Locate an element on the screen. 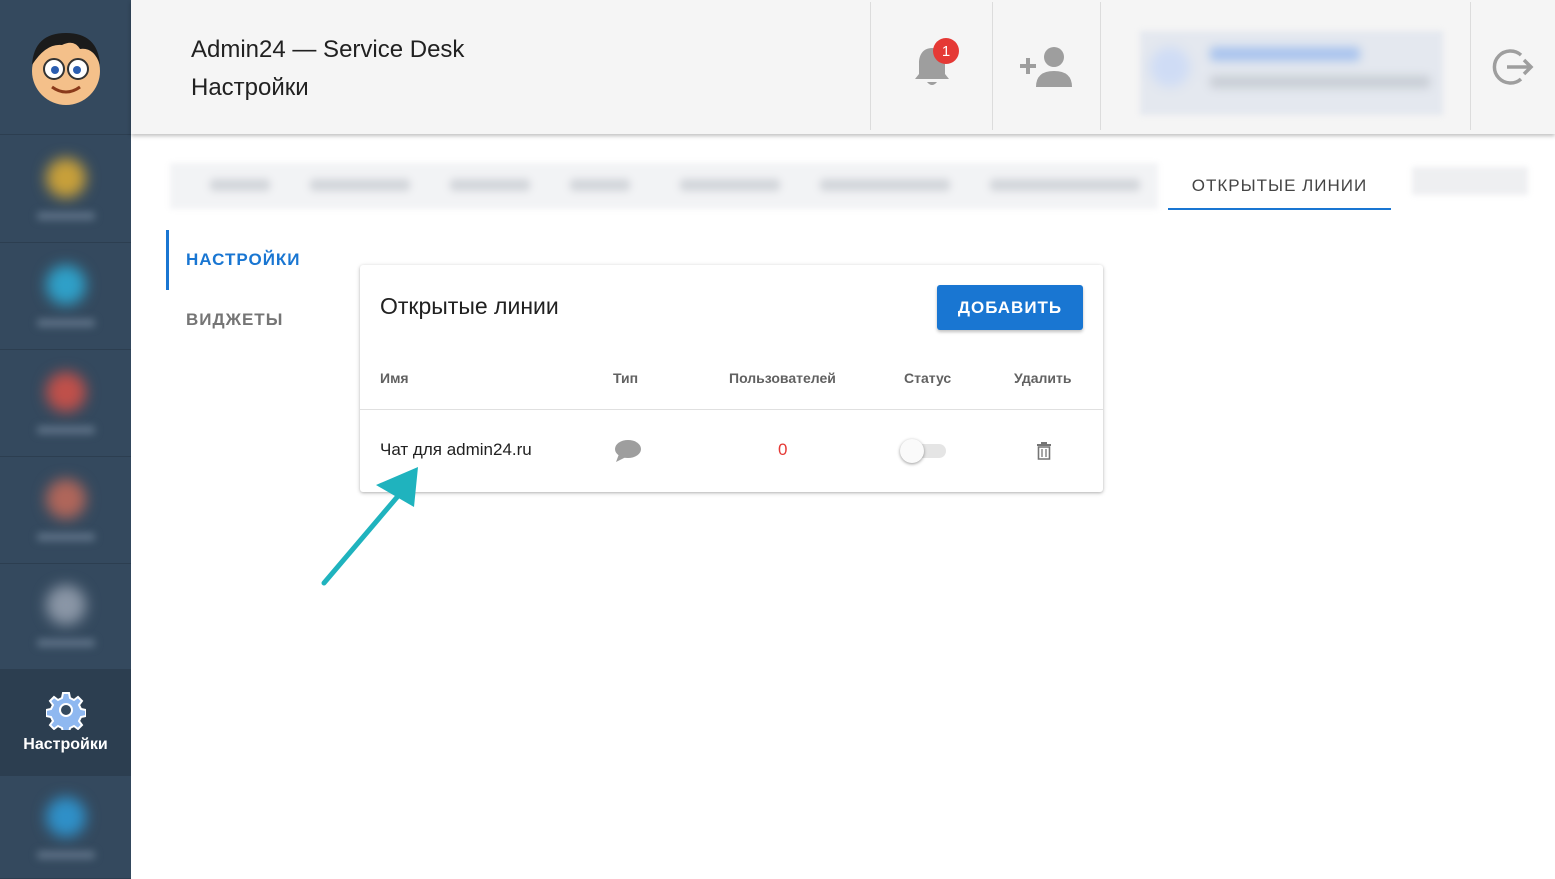 The width and height of the screenshot is (1555, 879). annotation-arrow-icon is located at coordinates (369, 526).